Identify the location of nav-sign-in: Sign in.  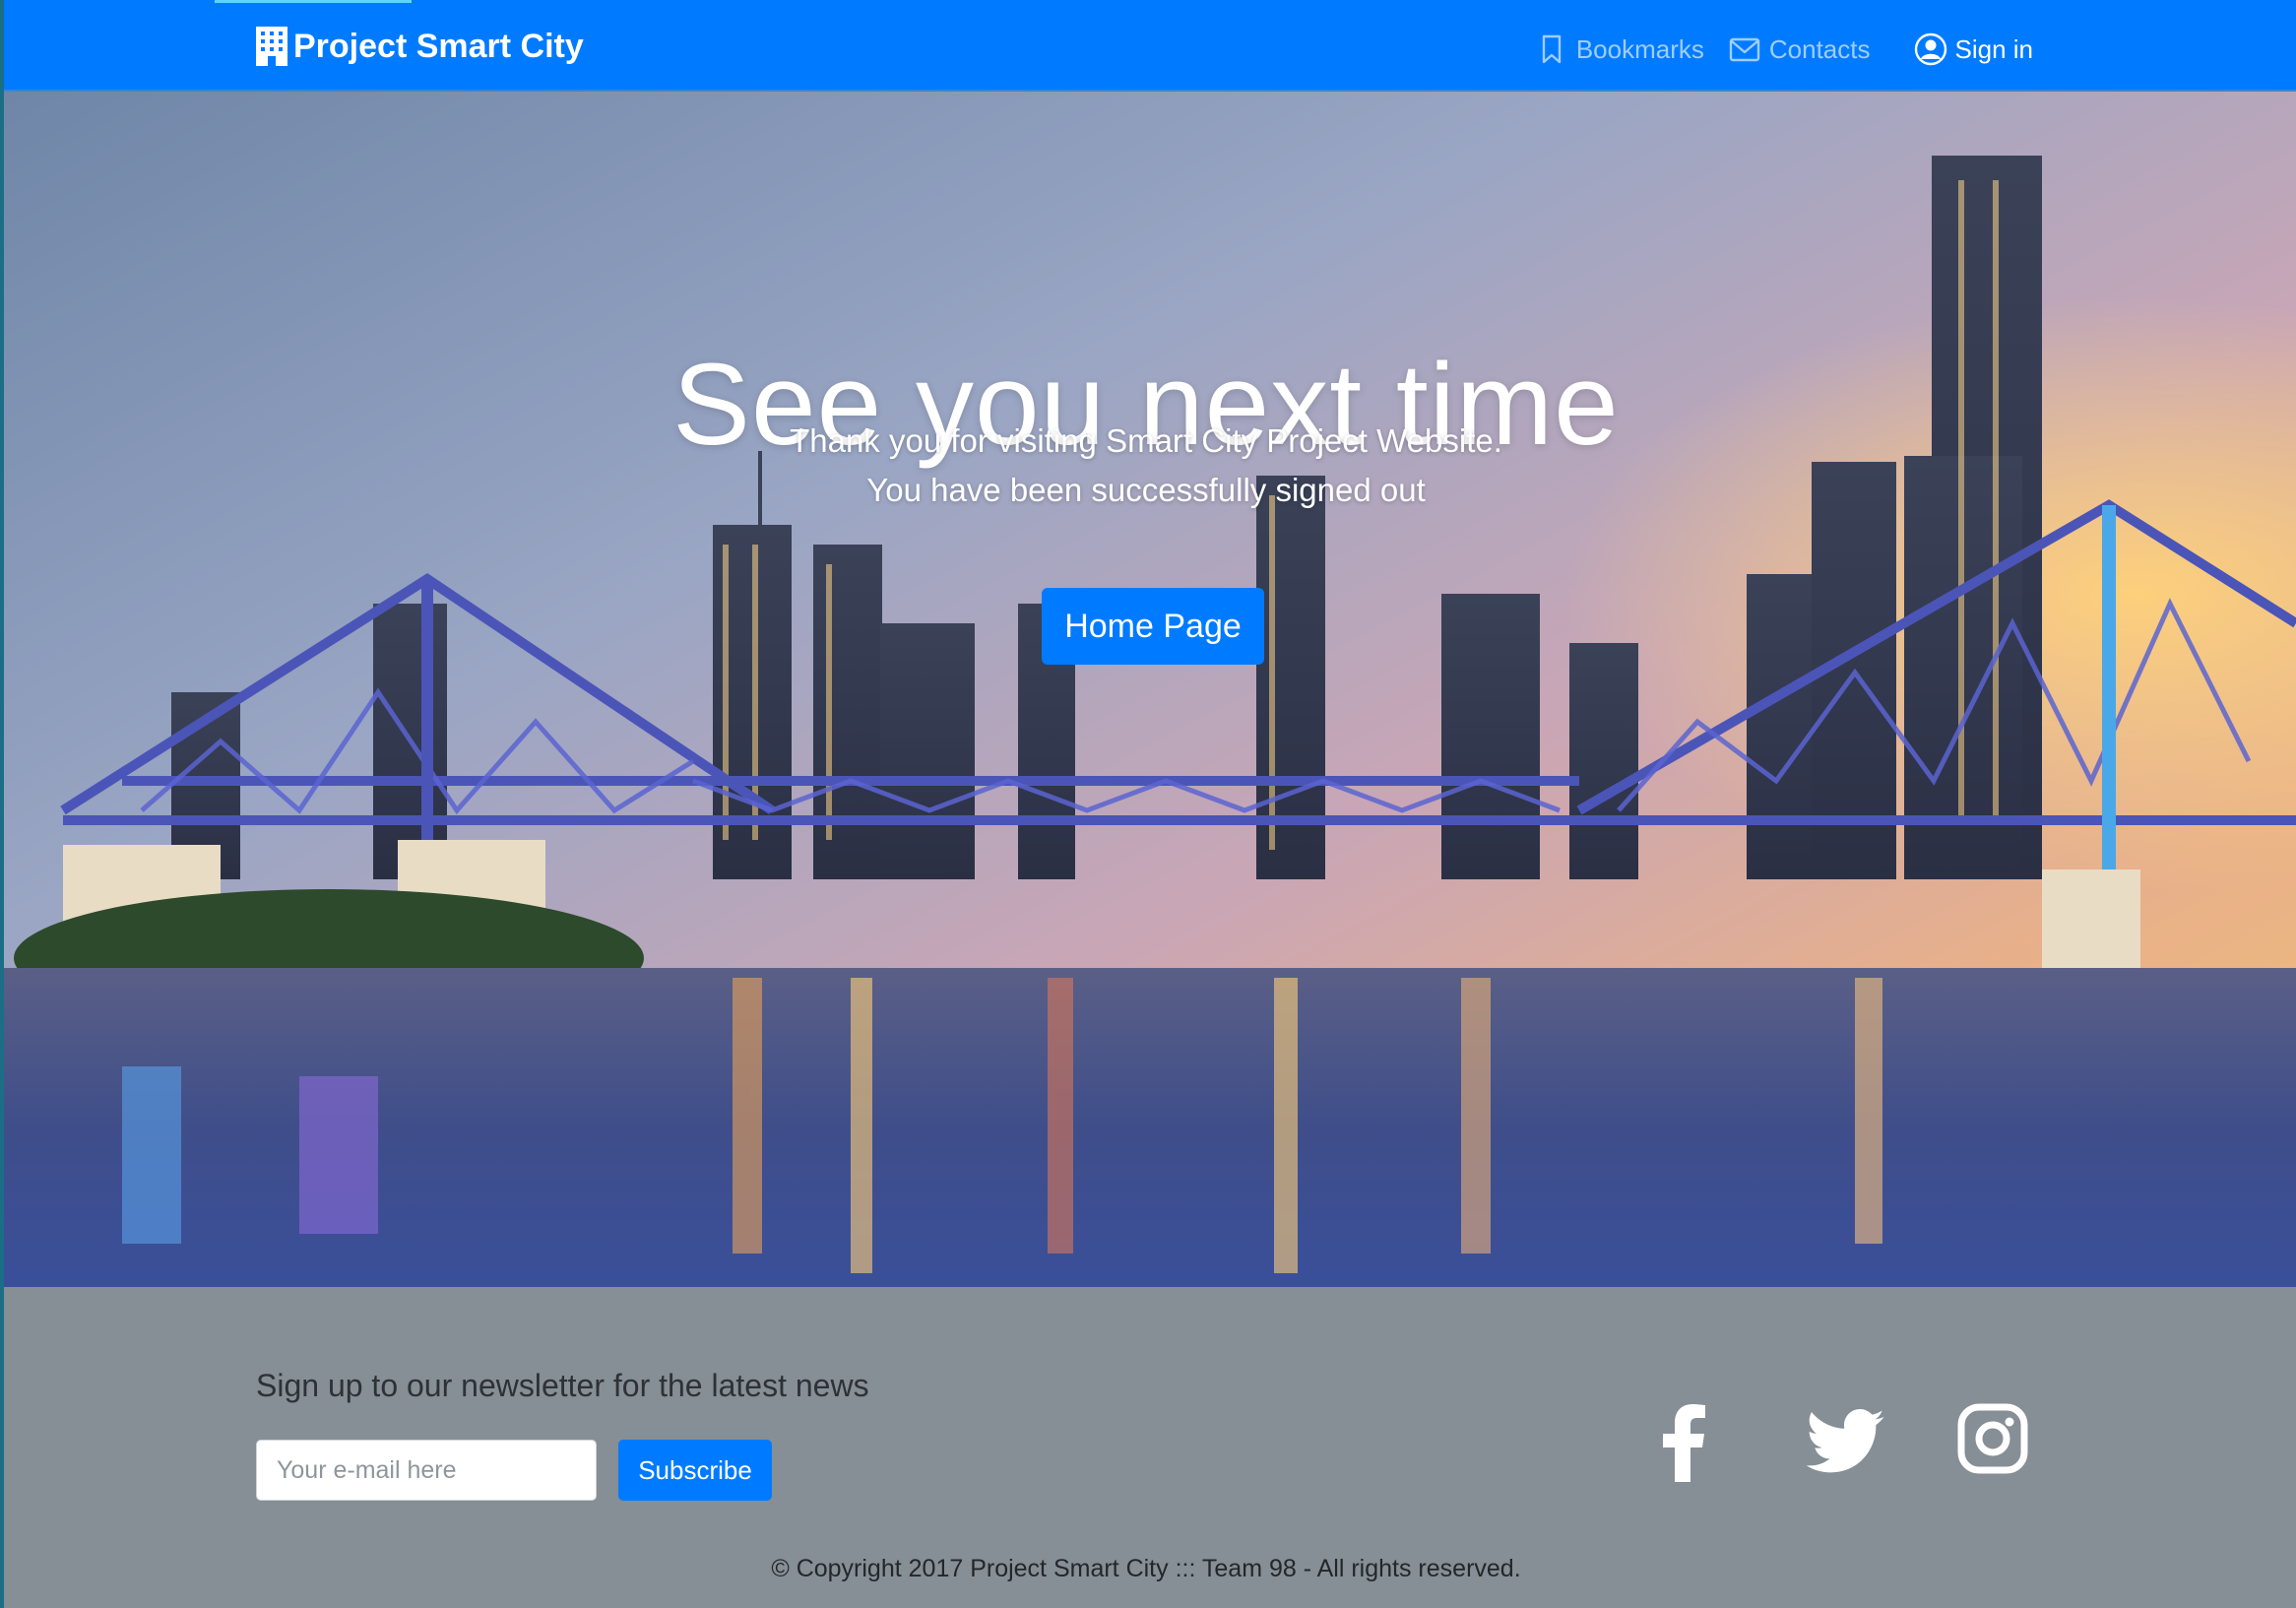
(1974, 49).